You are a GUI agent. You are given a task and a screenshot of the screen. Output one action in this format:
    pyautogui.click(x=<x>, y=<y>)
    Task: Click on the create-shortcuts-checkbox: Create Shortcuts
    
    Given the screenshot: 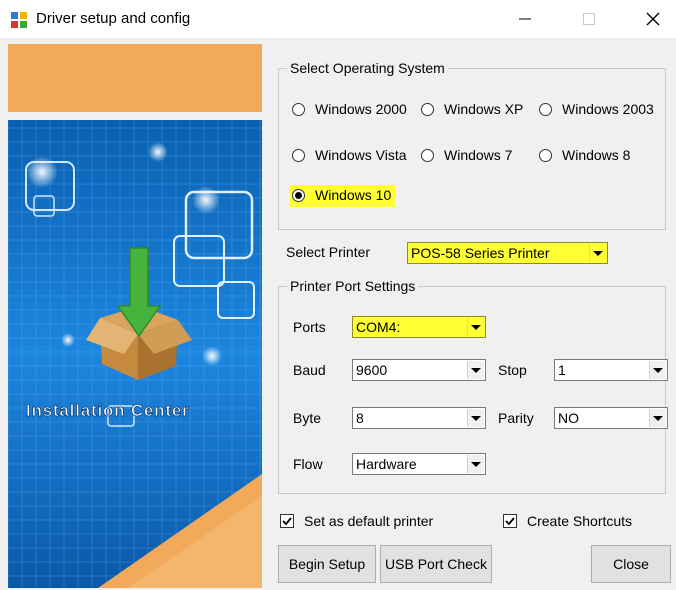 What is the action you would take?
    pyautogui.click(x=567, y=521)
    